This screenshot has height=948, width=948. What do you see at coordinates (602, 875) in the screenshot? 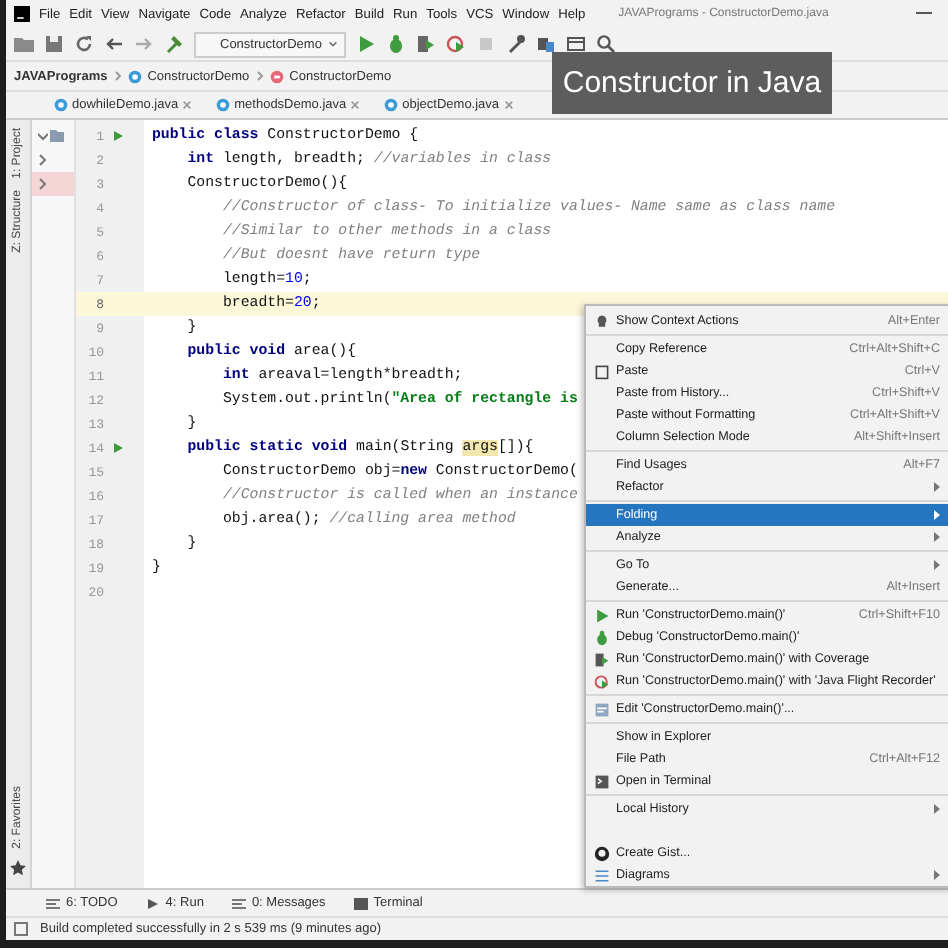
I see `diagram-icon` at bounding box center [602, 875].